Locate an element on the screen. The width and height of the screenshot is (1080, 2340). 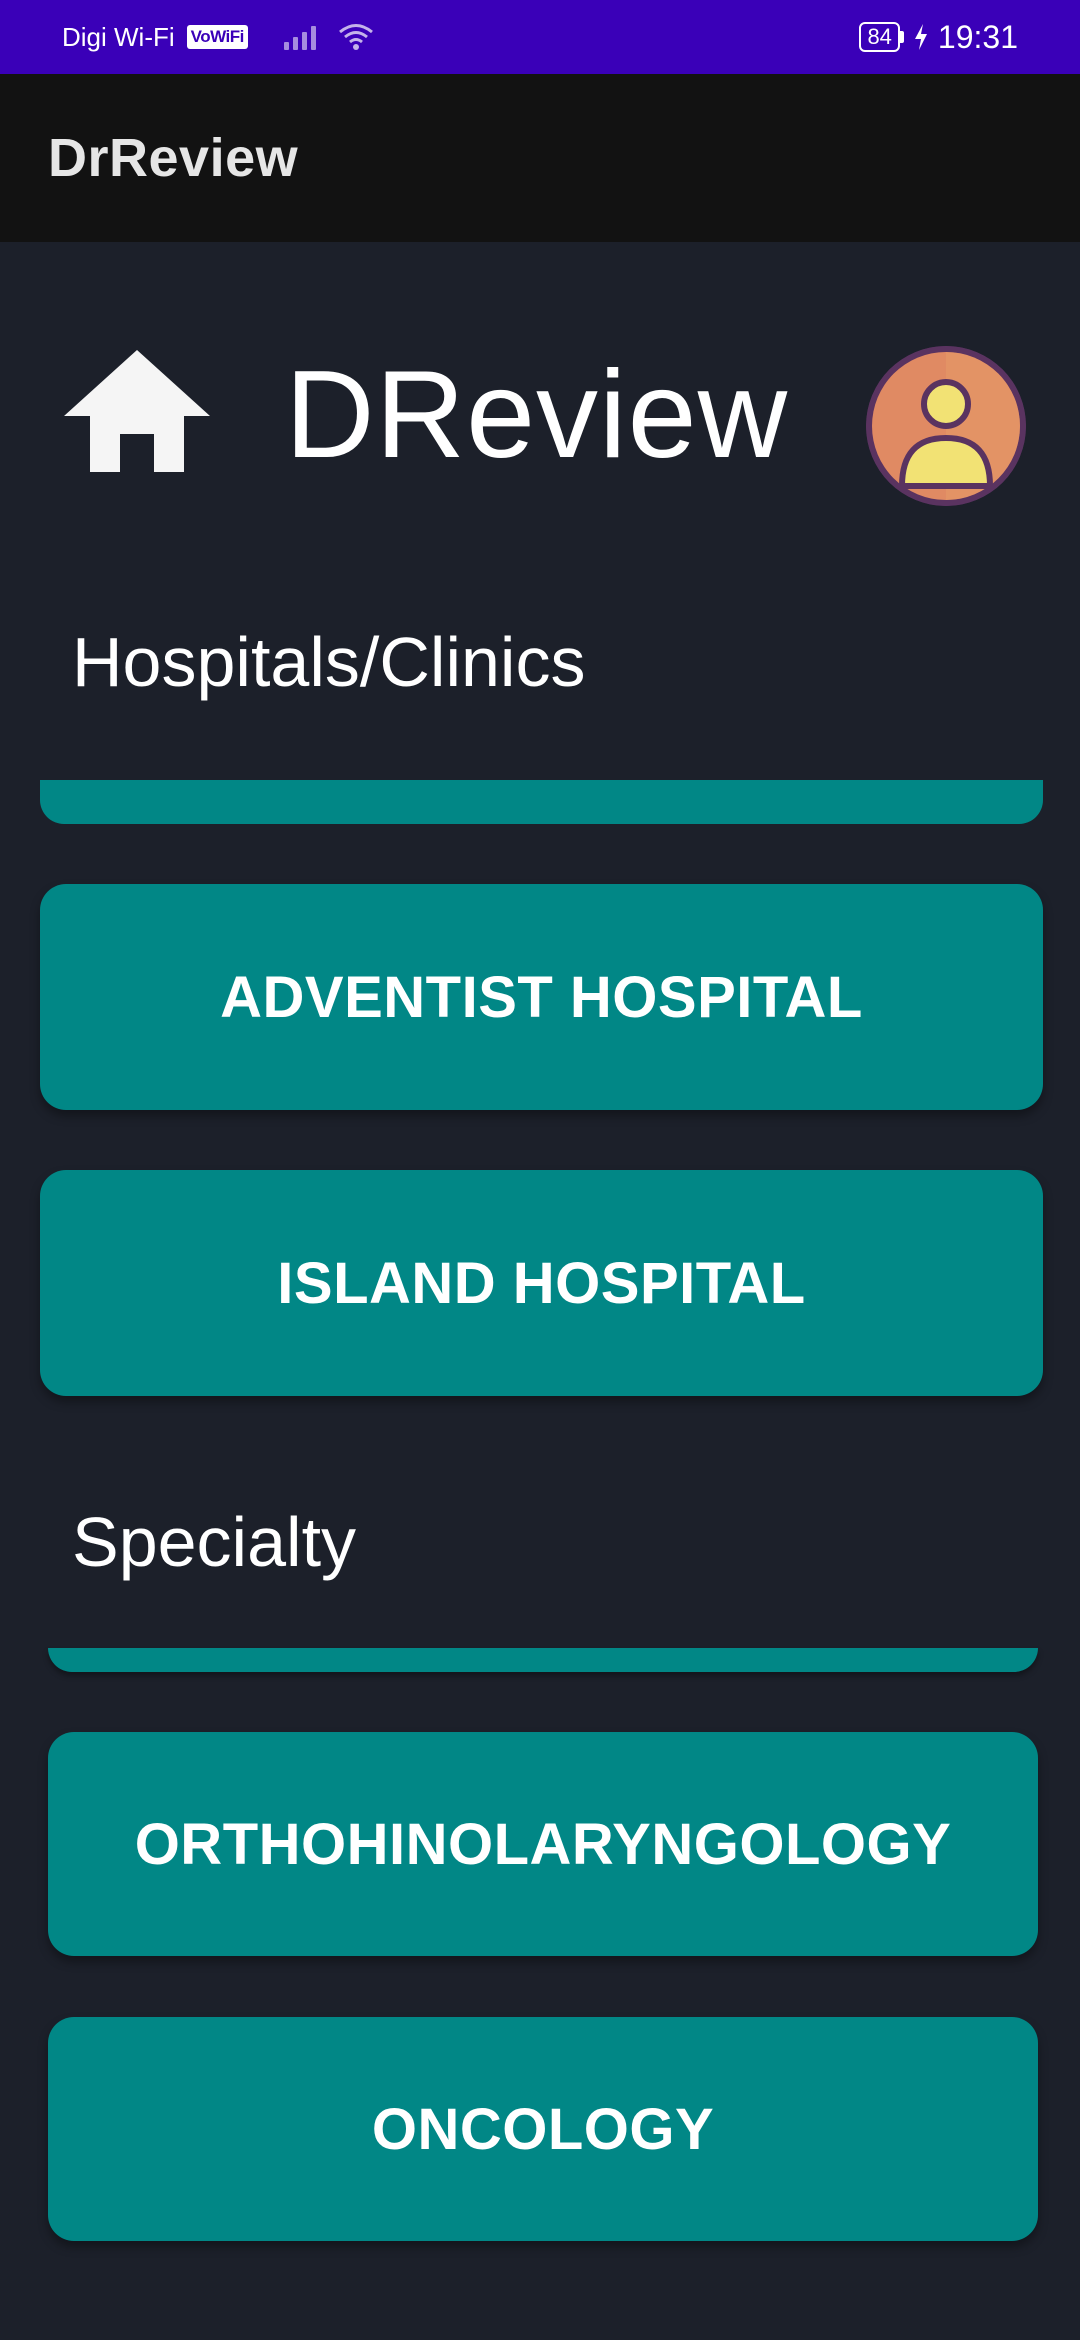
clock: 19:31 is located at coordinates (977, 36).